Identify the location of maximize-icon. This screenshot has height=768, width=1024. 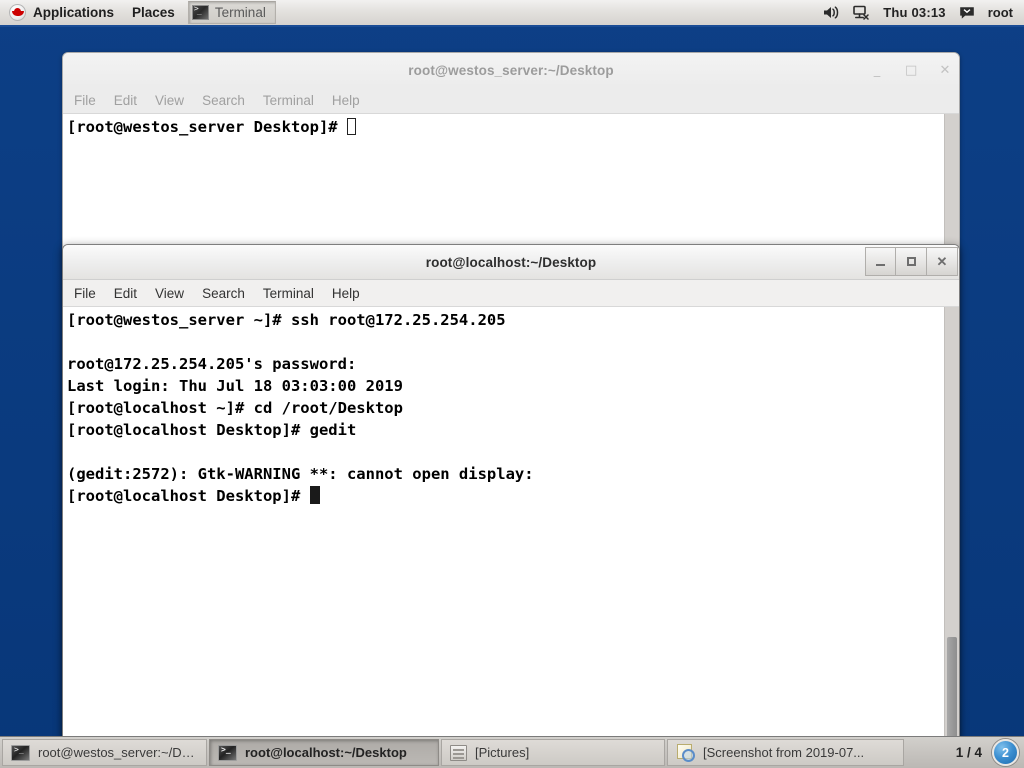
(911, 261).